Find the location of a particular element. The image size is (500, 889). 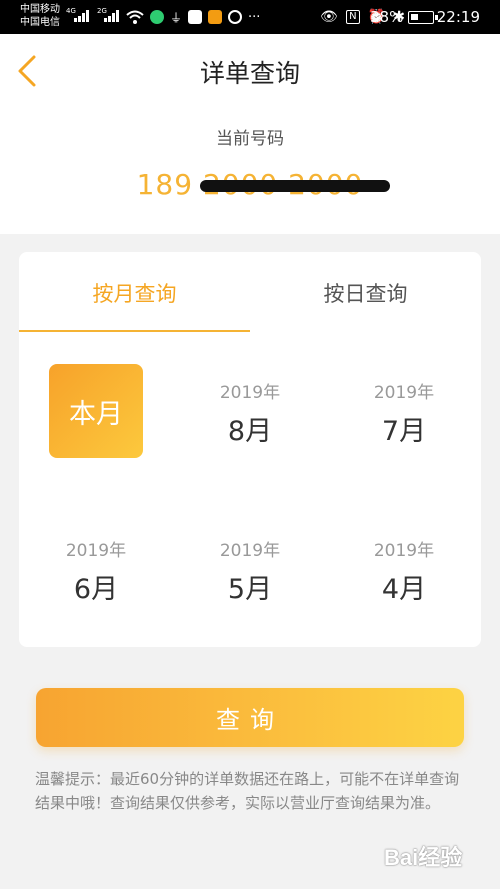

page-title: 详单查询 is located at coordinates (249, 73).